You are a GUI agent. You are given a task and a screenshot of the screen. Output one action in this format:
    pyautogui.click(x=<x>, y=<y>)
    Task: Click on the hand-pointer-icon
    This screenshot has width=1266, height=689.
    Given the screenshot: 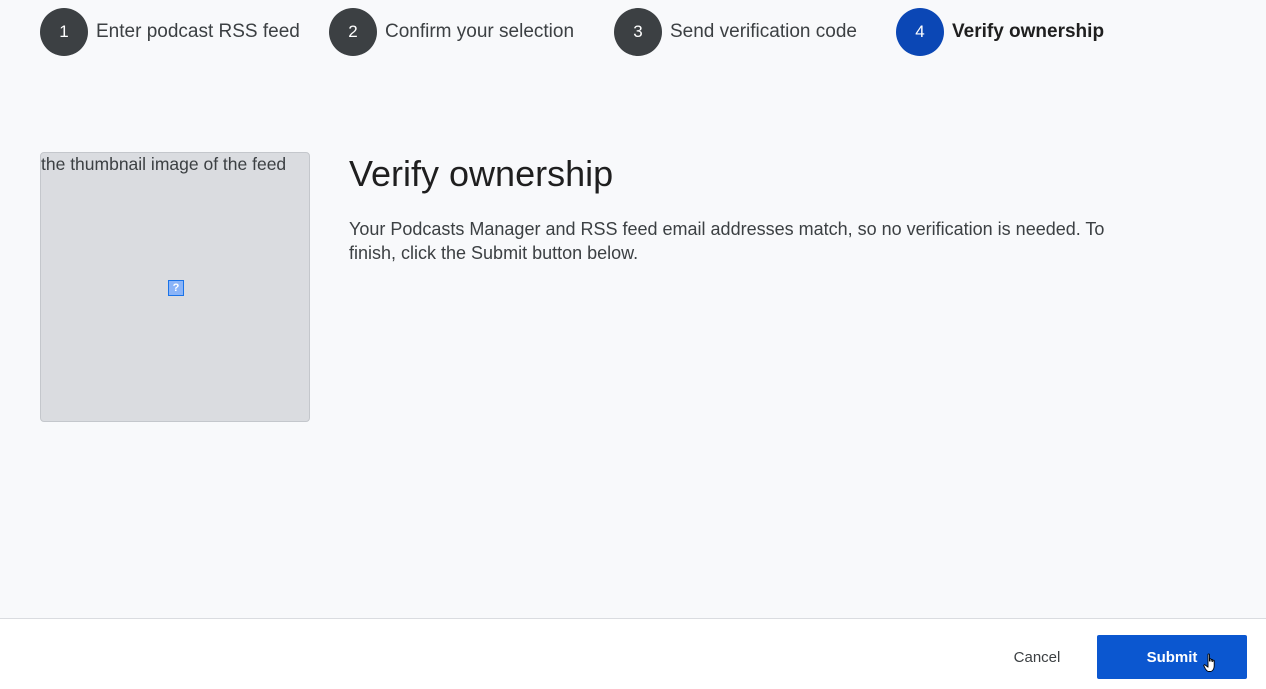 What is the action you would take?
    pyautogui.click(x=1209, y=662)
    